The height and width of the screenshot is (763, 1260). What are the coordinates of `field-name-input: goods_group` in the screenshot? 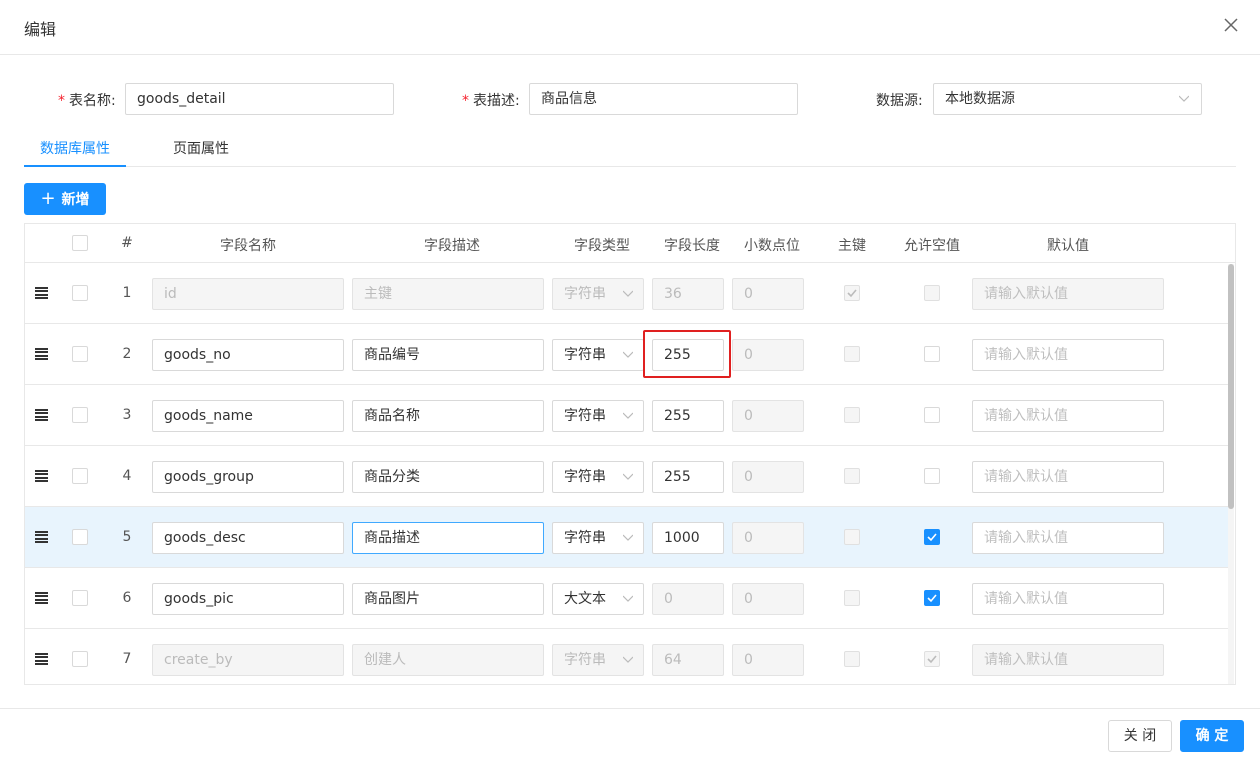 It's located at (248, 477).